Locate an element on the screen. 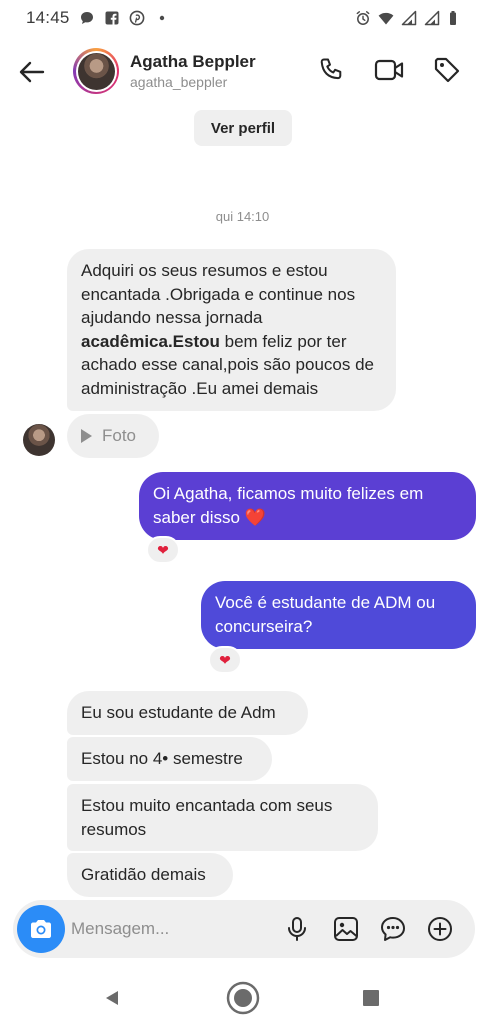  status-bar: 14:45 is located at coordinates (242, 18).